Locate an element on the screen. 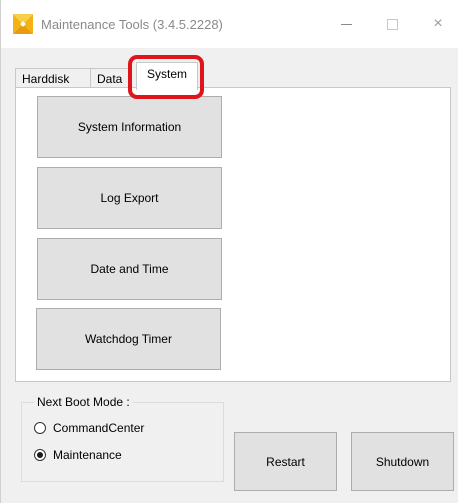  close-icon: × is located at coordinates (438, 23).